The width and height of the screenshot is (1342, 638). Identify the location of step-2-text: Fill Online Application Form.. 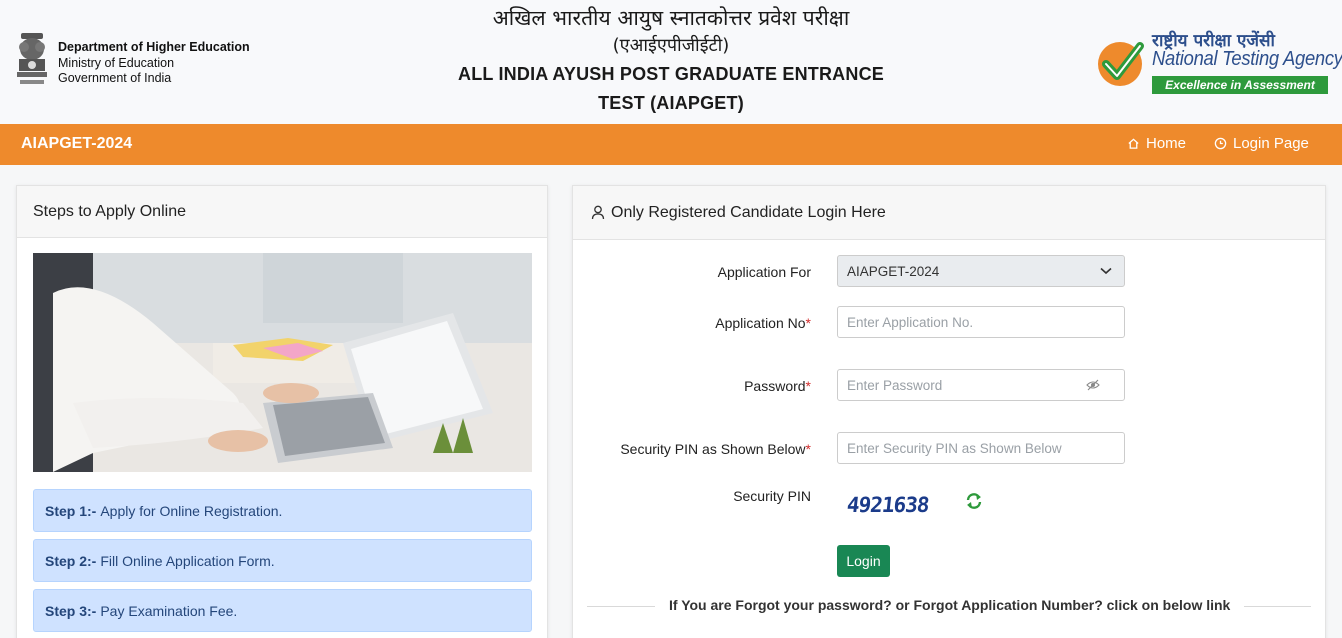
(187, 560).